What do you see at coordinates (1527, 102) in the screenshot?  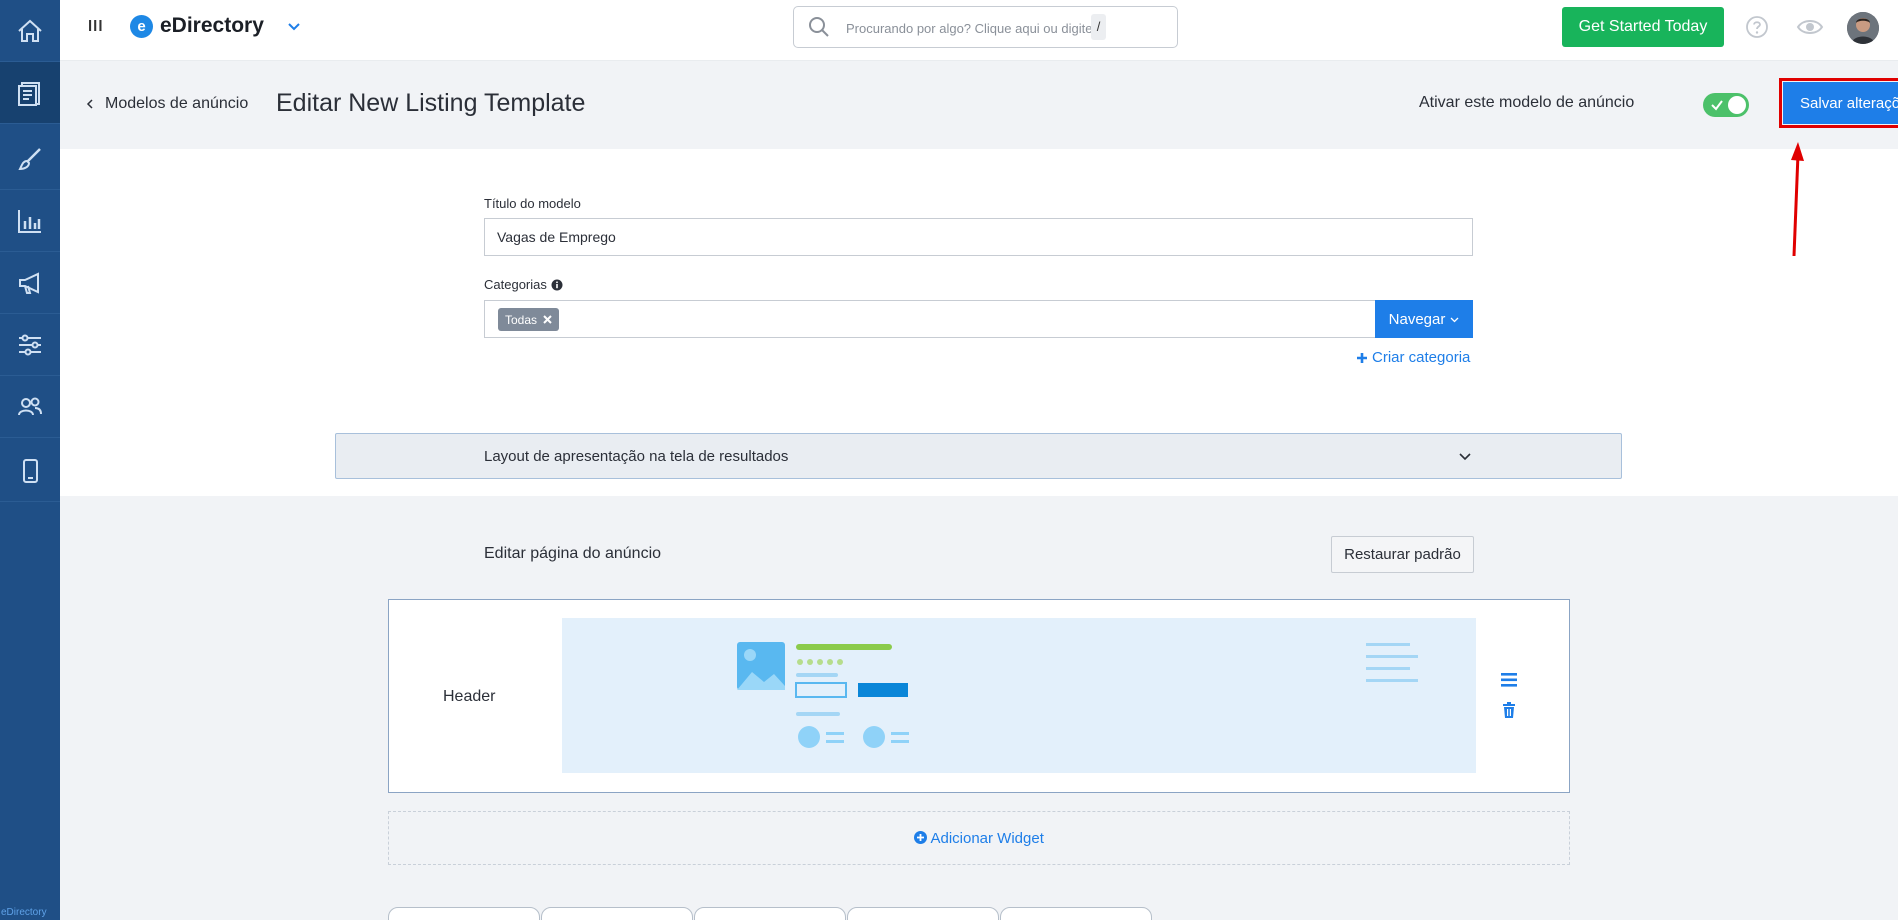 I see `activate-toggle-label: Ativar este modelo de anúncio` at bounding box center [1527, 102].